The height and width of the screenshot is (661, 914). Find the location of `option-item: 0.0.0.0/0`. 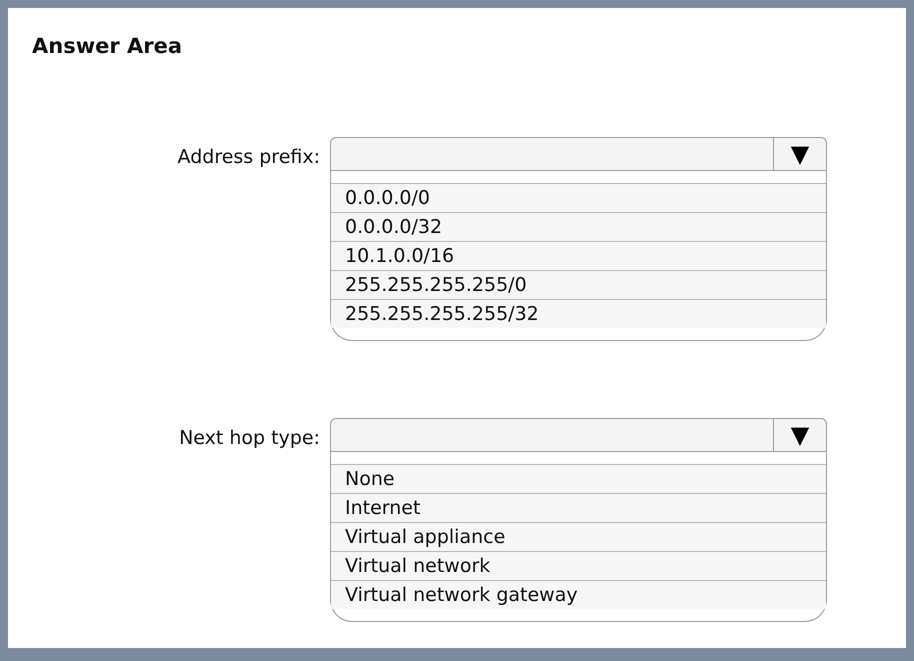

option-item: 0.0.0.0/0 is located at coordinates (578, 197).